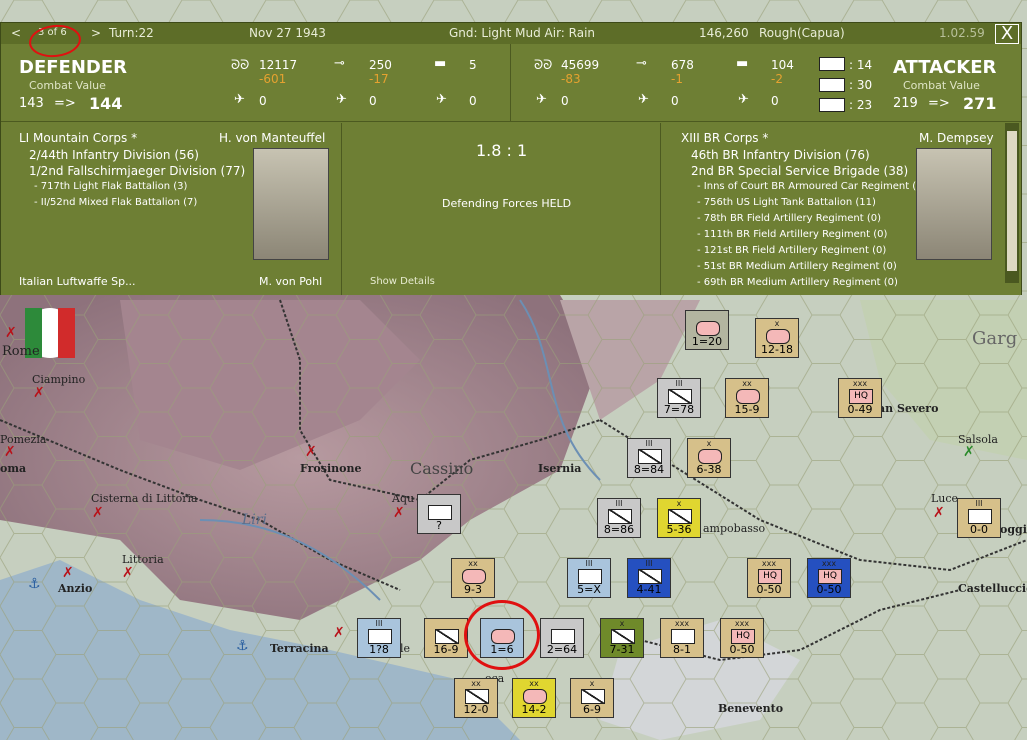 This screenshot has width=1027, height=740. What do you see at coordinates (941, 85) in the screenshot?
I see `attacker-cv-label: Combat Value` at bounding box center [941, 85].